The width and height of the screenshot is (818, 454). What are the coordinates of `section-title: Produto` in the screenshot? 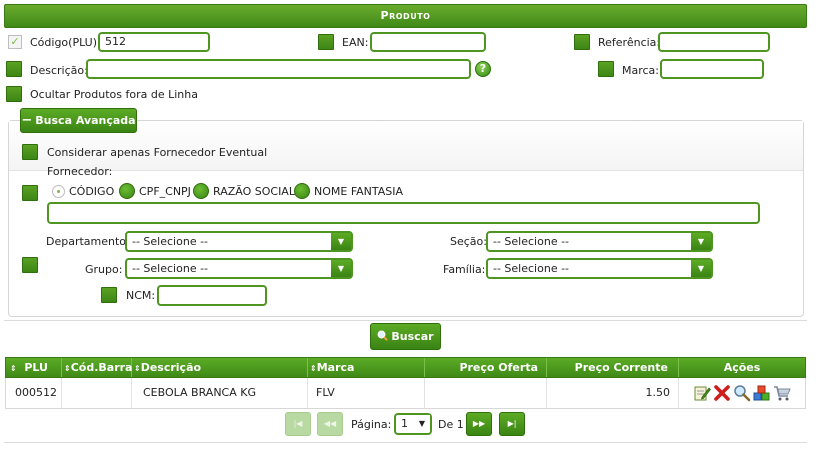 It's located at (405, 15).